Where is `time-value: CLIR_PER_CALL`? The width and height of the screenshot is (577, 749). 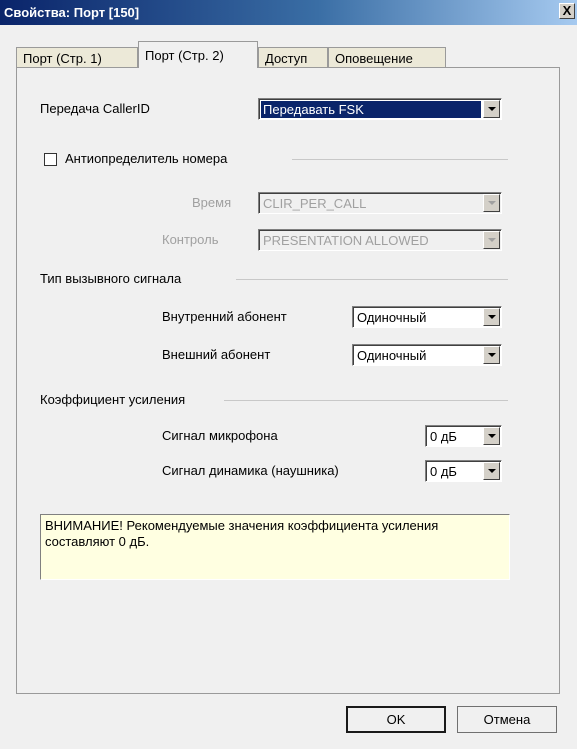 time-value: CLIR_PER_CALL is located at coordinates (315, 203).